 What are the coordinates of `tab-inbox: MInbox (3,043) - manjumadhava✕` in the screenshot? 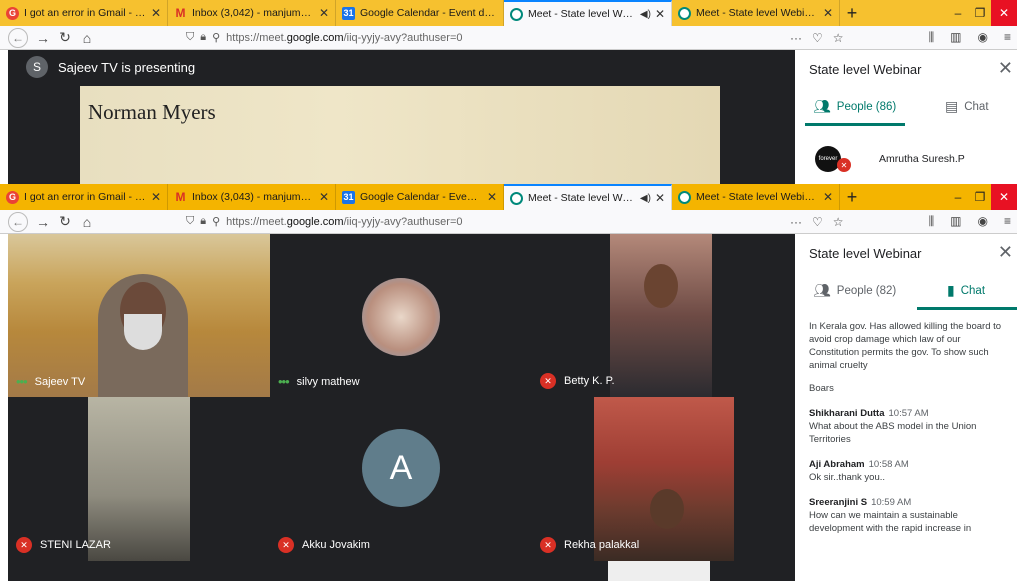 It's located at (252, 197).